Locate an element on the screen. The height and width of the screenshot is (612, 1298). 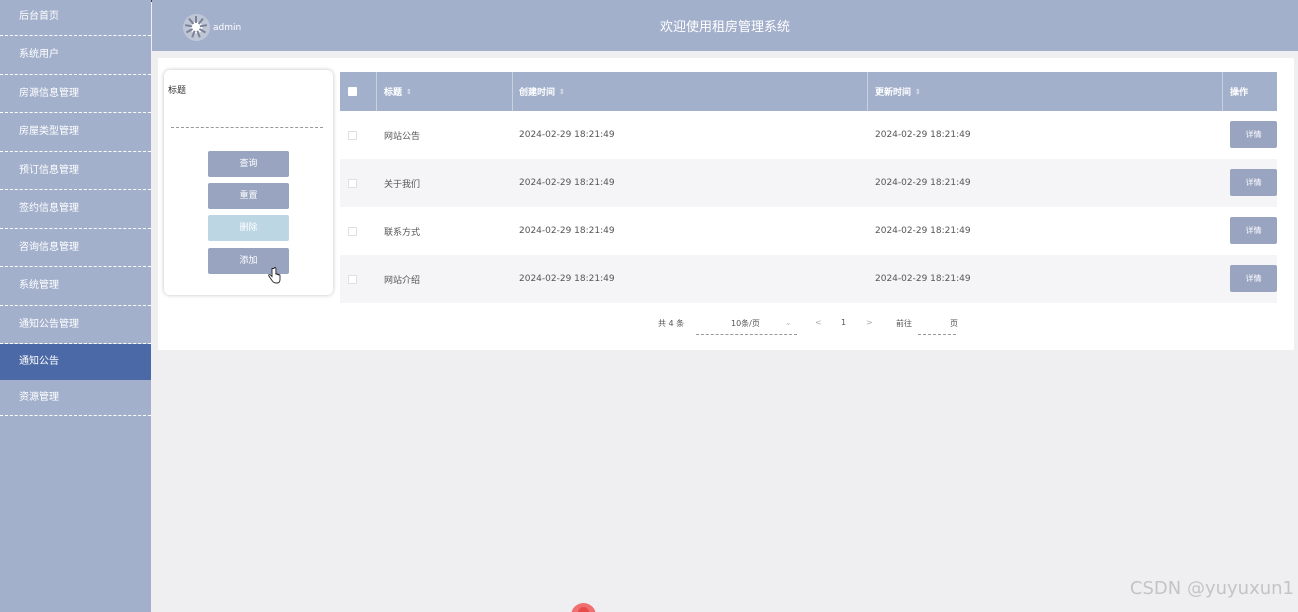
cell-title: 联系方式 is located at coordinates (402, 232).